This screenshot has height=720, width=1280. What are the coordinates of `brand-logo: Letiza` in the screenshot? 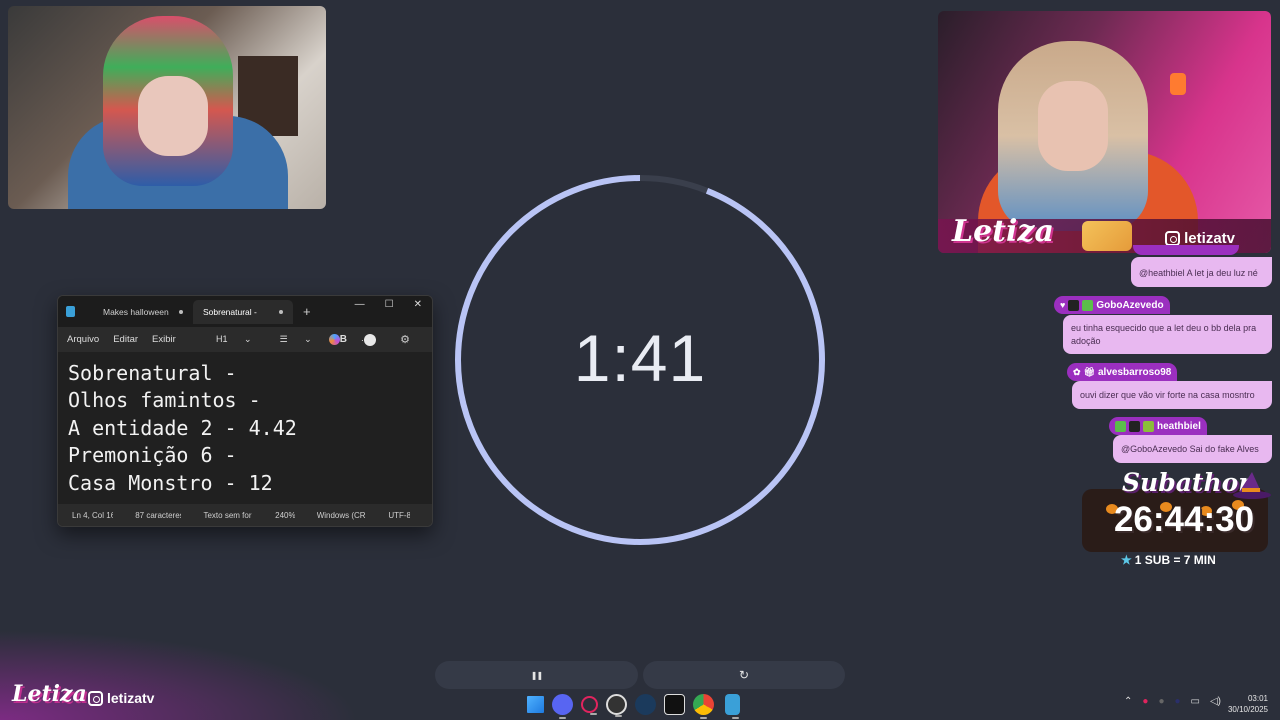 It's located at (1003, 231).